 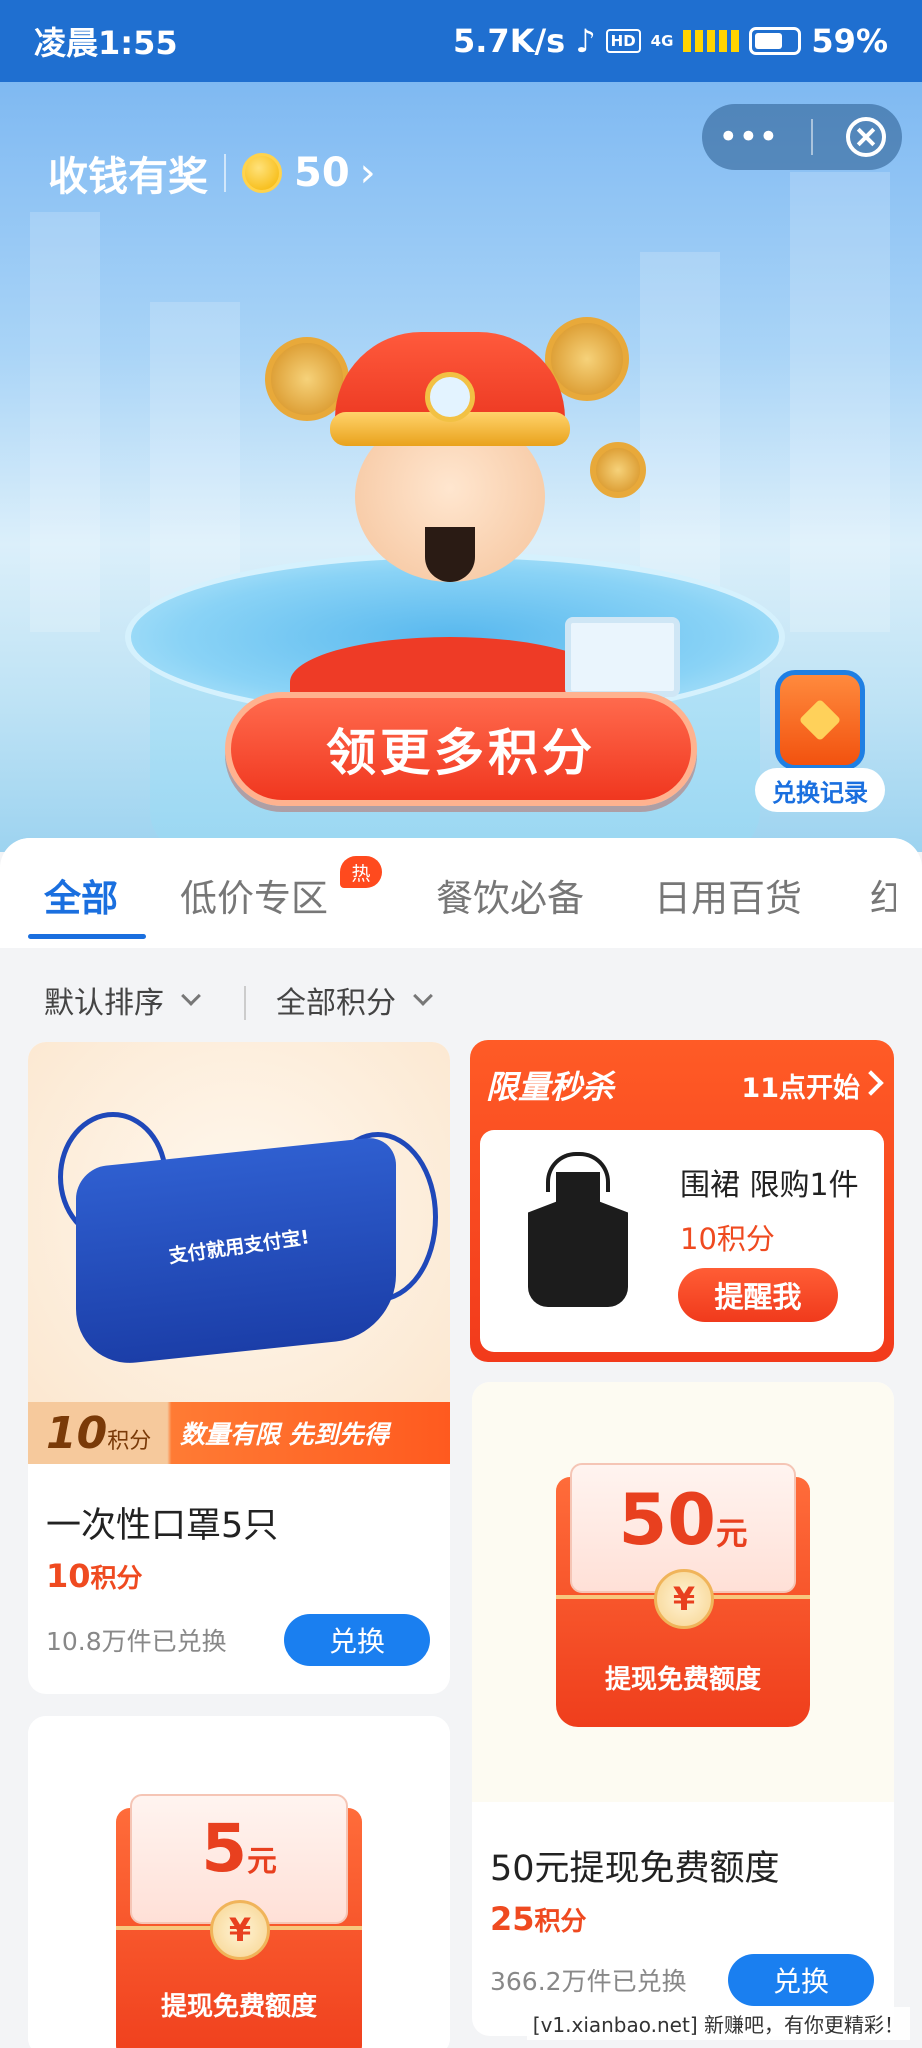 I want to click on red-envelope-icon: 50元 ¥ 提现免费额度, so click(x=683, y=1595).